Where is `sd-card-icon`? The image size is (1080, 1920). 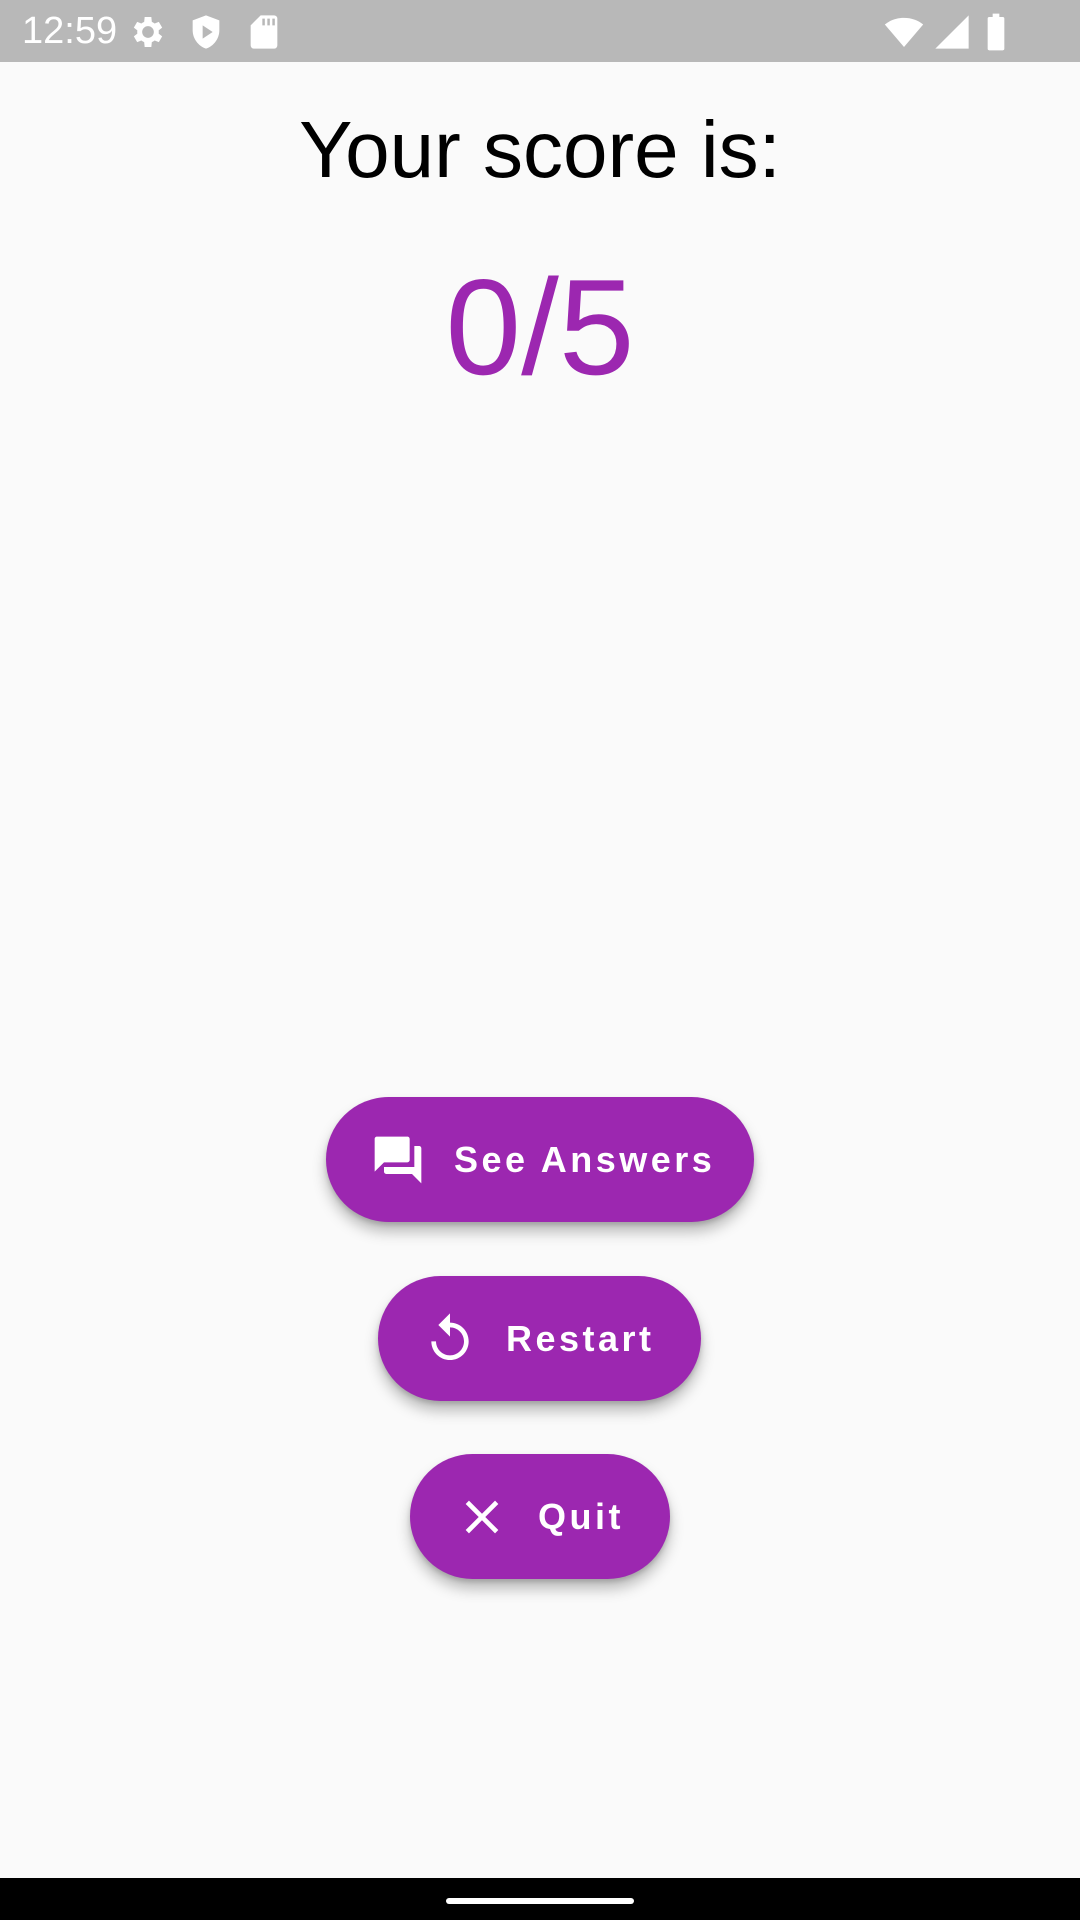 sd-card-icon is located at coordinates (264, 32).